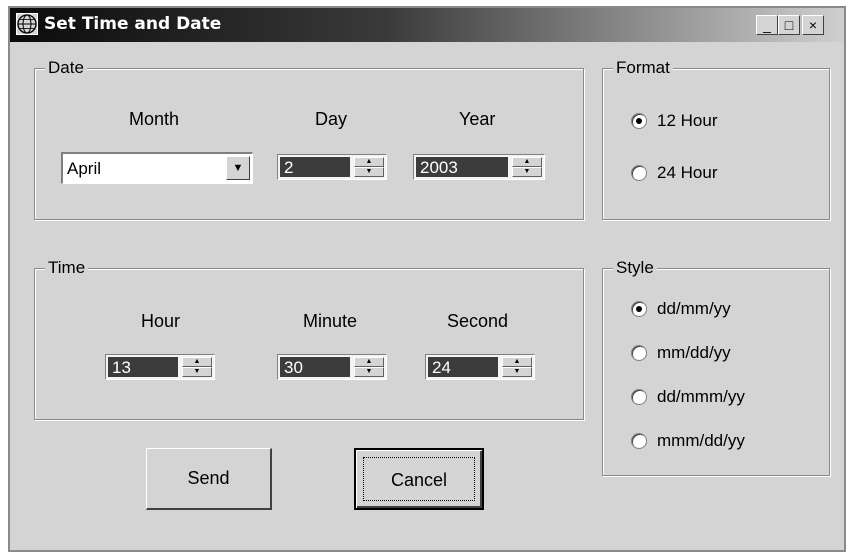  I want to click on minimize-button: _, so click(767, 25).